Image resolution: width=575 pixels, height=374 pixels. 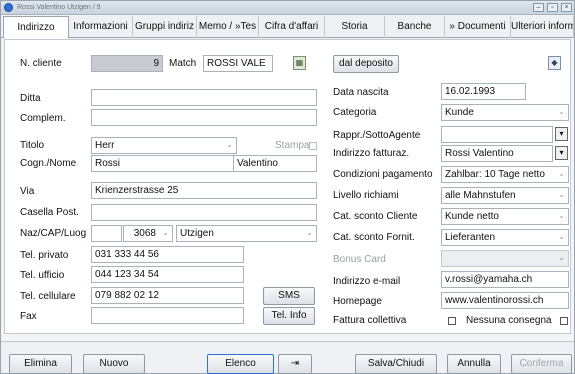 What do you see at coordinates (204, 190) in the screenshot?
I see `via-field: Krienzerstrasse 25` at bounding box center [204, 190].